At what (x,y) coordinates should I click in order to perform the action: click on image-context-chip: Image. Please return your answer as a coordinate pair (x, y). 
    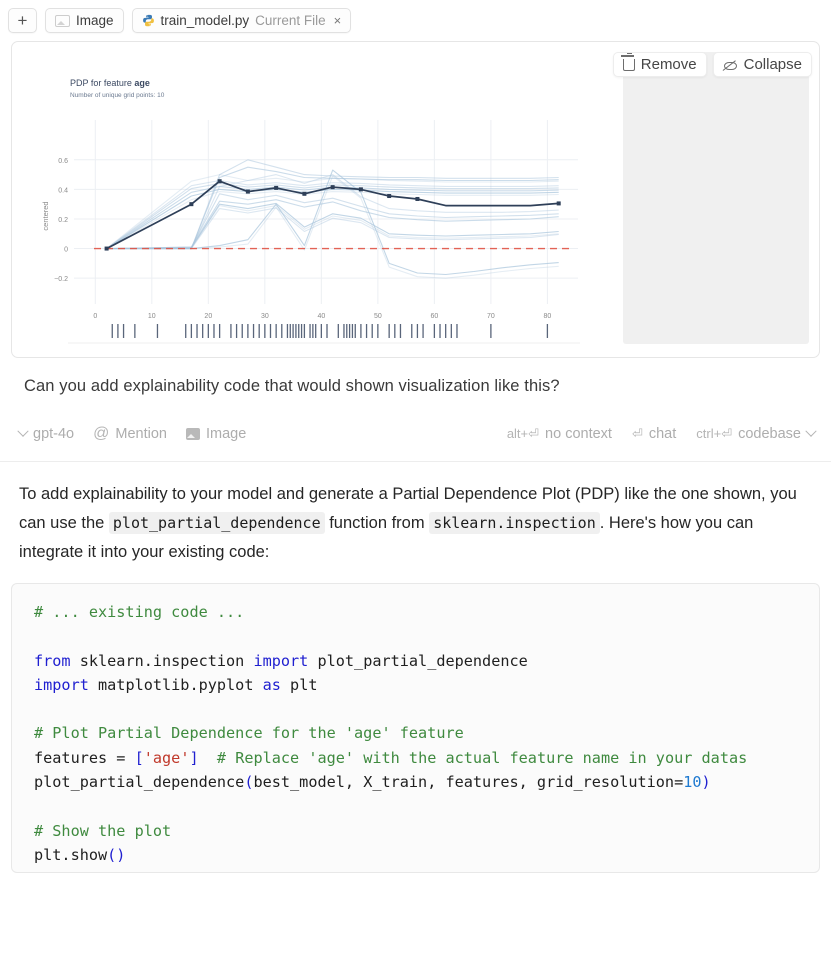
    Looking at the image, I should click on (84, 20).